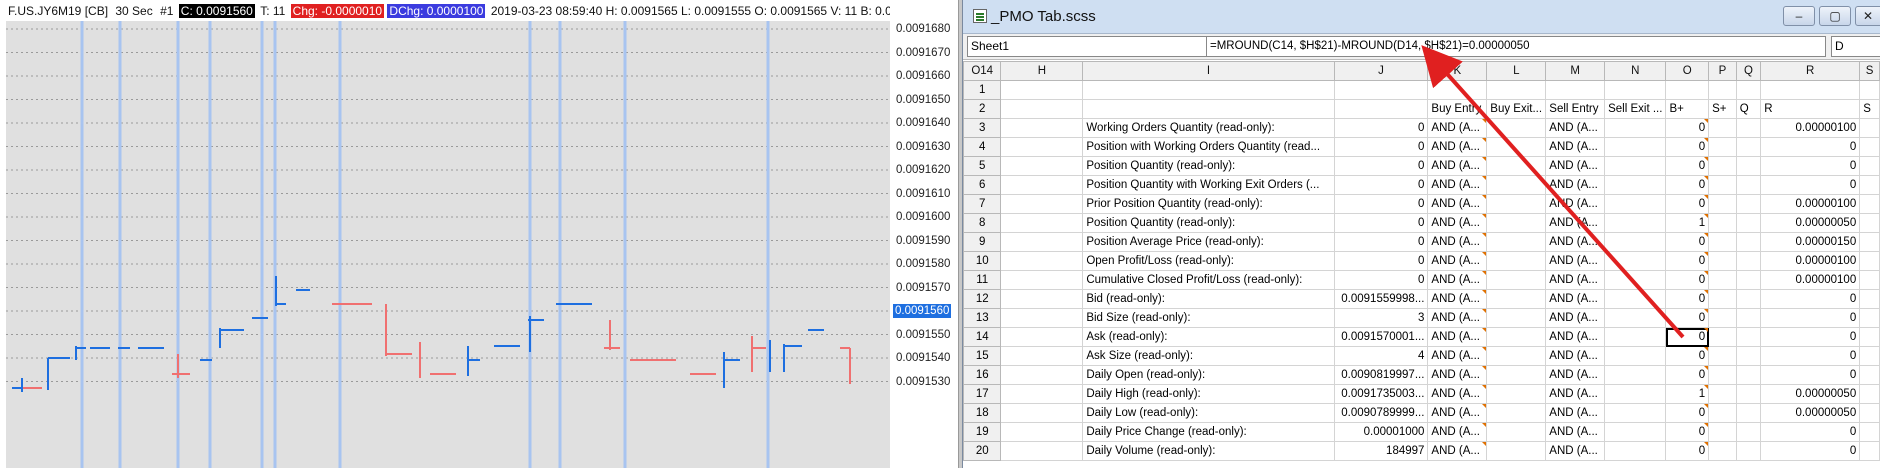  I want to click on row-header: 18, so click(982, 413).